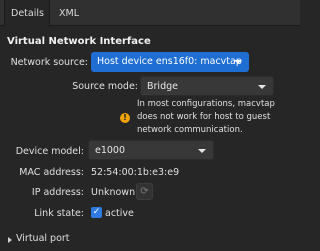 Image resolution: width=320 pixels, height=251 pixels. I want to click on tab-details: Details, so click(27, 13).